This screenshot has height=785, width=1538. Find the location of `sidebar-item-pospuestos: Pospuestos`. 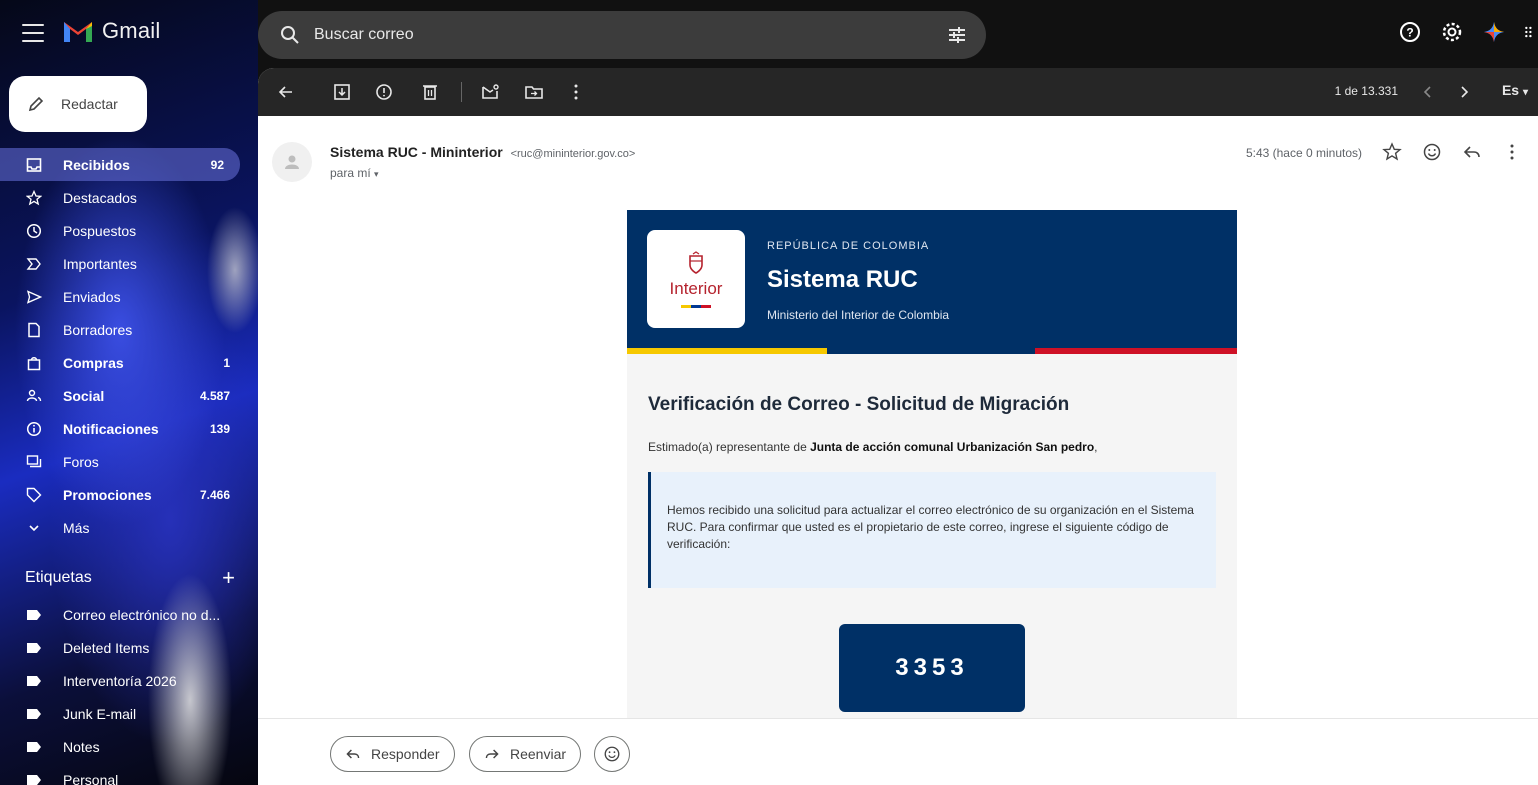

sidebar-item-pospuestos: Pospuestos is located at coordinates (123, 230).